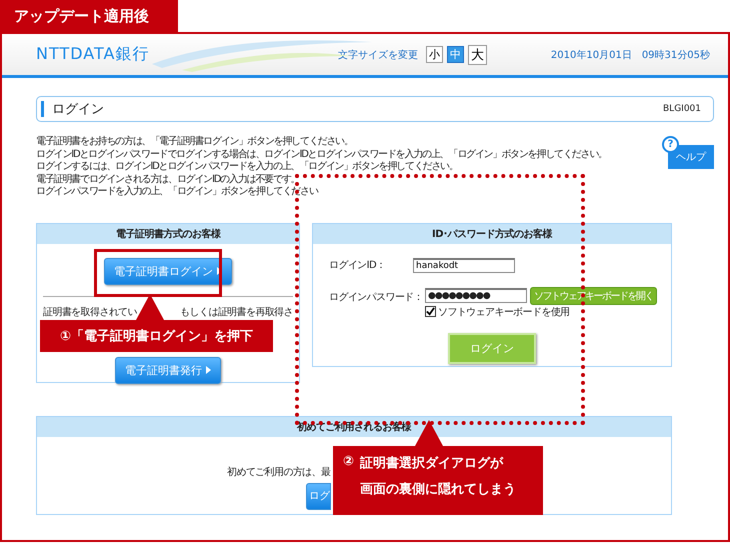 The image size is (730, 546). What do you see at coordinates (156, 336) in the screenshot?
I see `callout-text: ①「電子証明書ログイン」を押下` at bounding box center [156, 336].